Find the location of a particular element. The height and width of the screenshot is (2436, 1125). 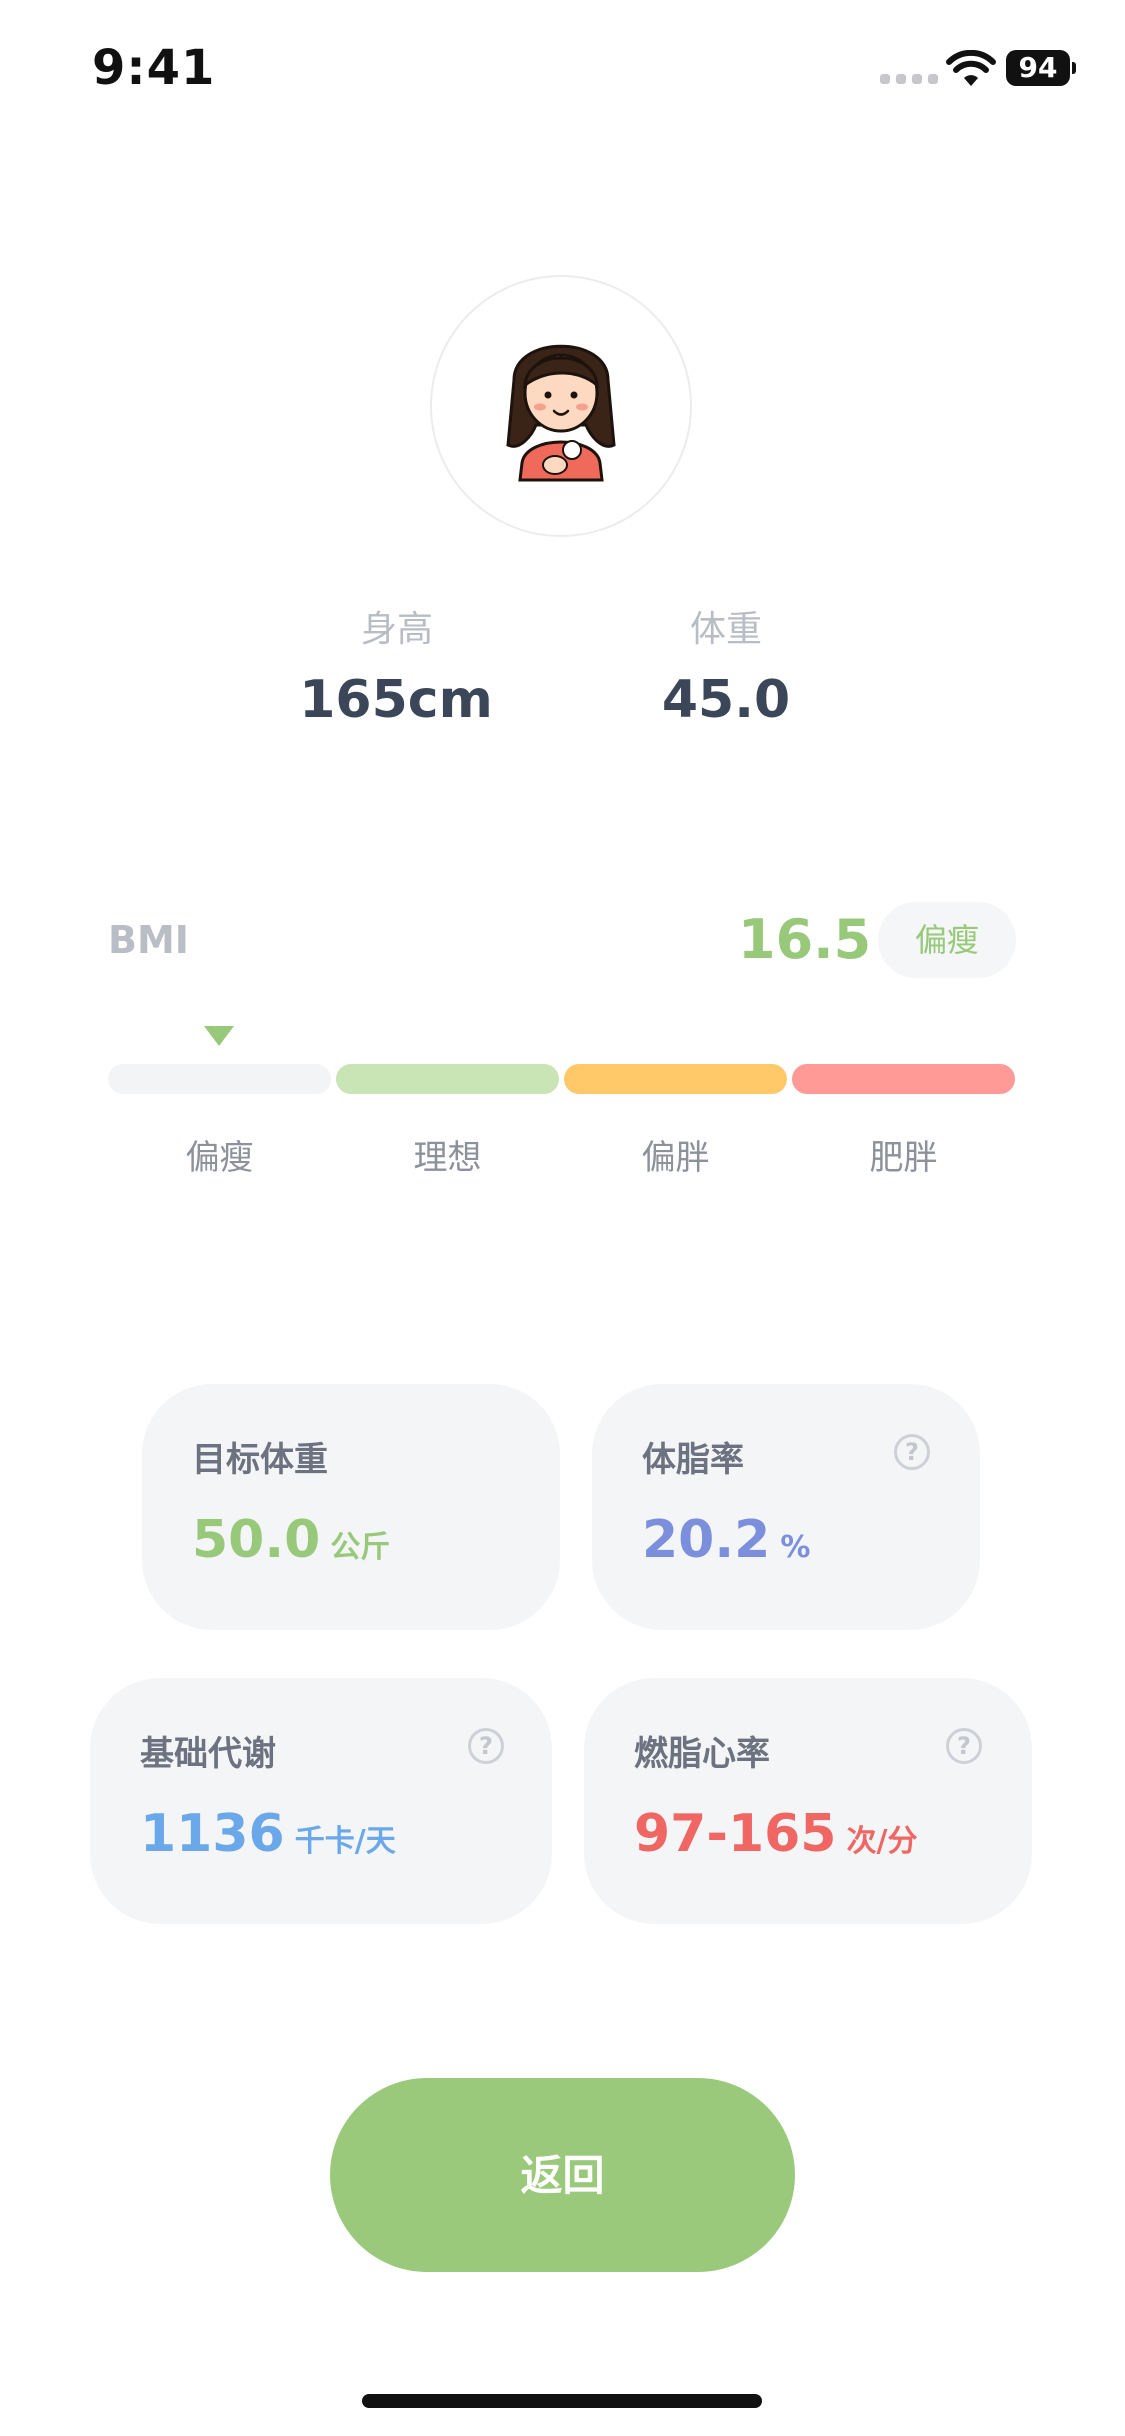

bmi-scale-label-ideal: 理想 is located at coordinates (447, 1158).